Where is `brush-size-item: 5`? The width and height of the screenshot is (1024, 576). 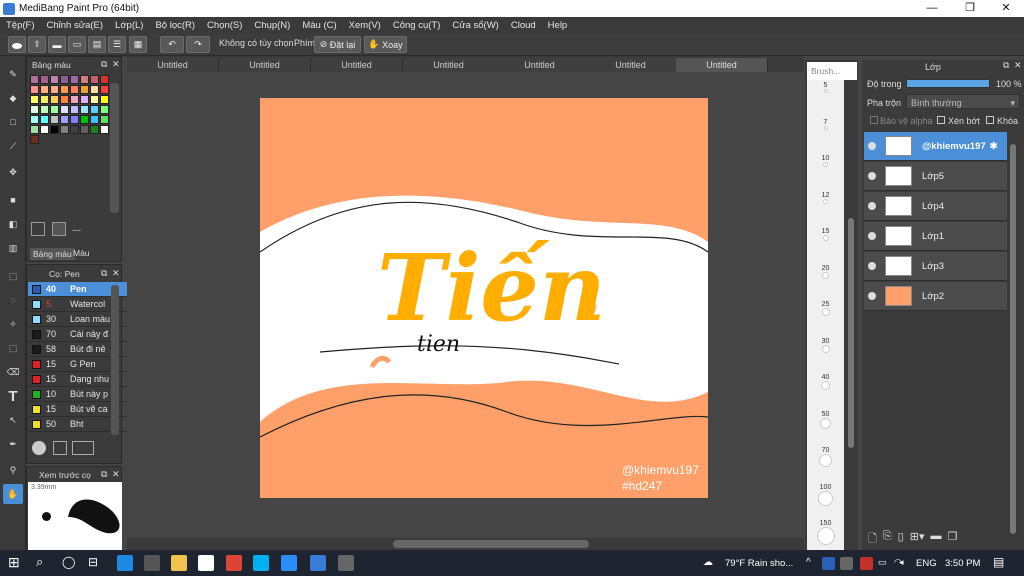 brush-size-item: 5 is located at coordinates (825, 87).